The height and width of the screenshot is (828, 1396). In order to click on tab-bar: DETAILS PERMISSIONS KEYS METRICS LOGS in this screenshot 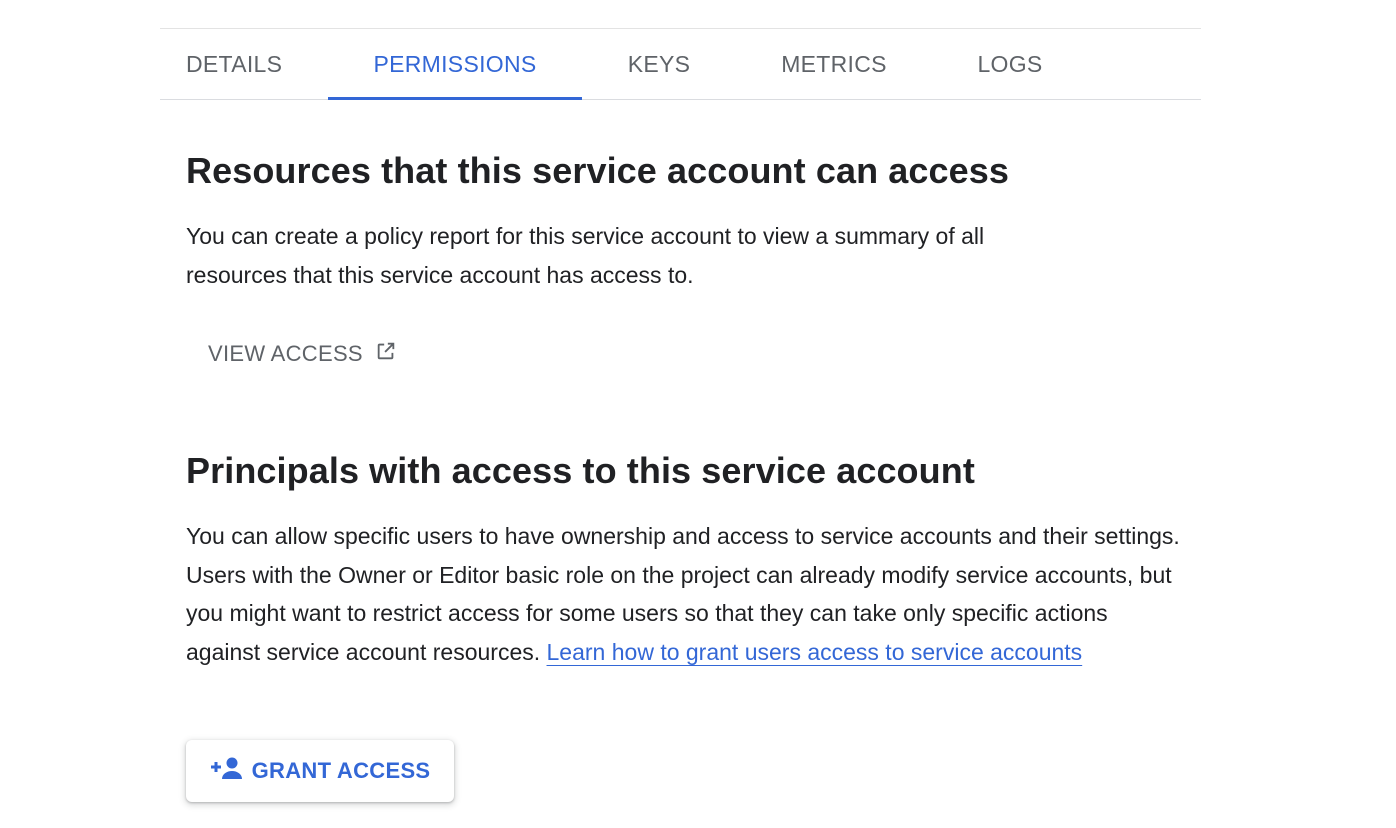, I will do `click(680, 64)`.